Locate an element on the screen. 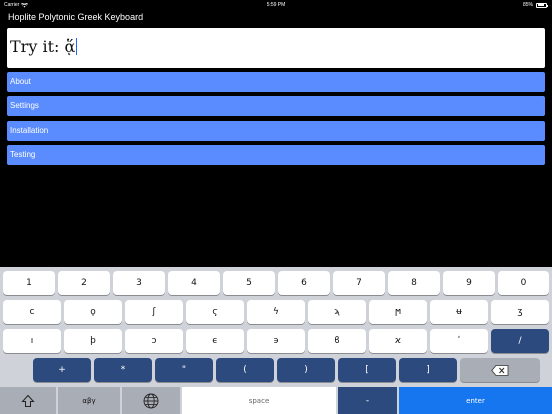 The image size is (552, 414). enter-label: enter is located at coordinates (475, 400).